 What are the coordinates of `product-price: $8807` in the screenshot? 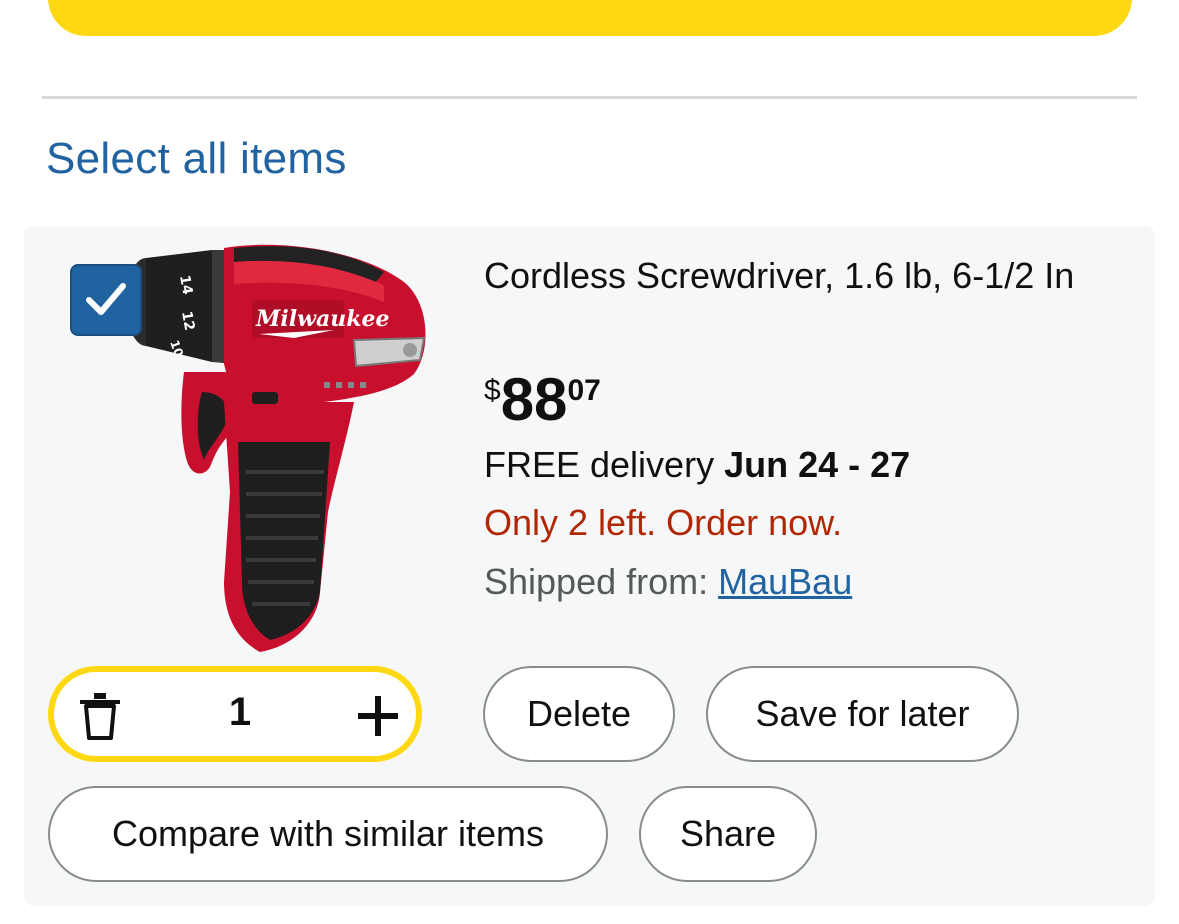 It's located at (542, 400).